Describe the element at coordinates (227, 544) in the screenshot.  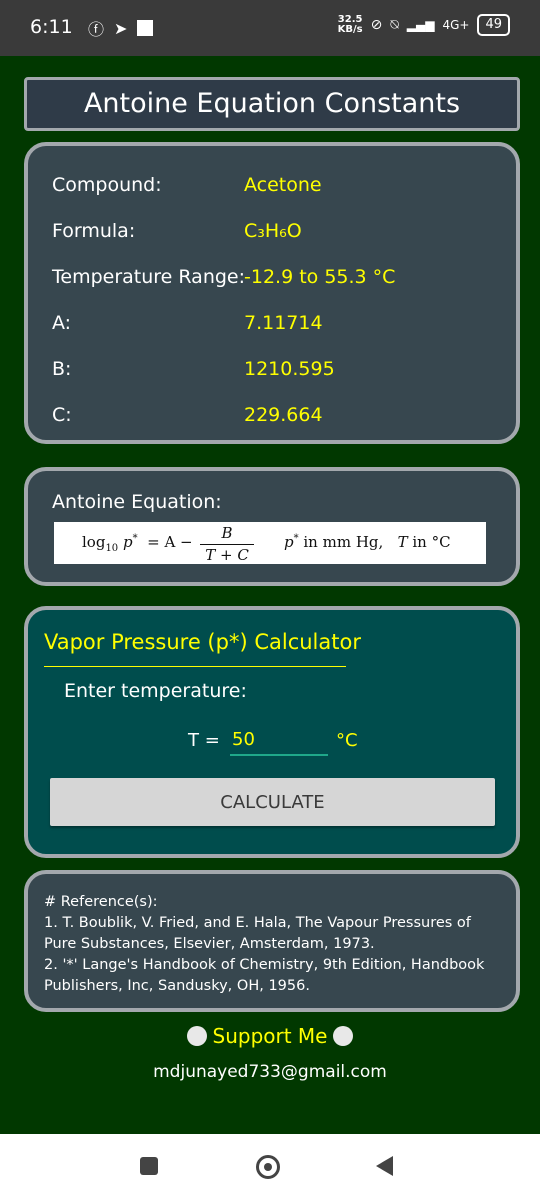
I see `equation-fraction: B T + C` at that location.